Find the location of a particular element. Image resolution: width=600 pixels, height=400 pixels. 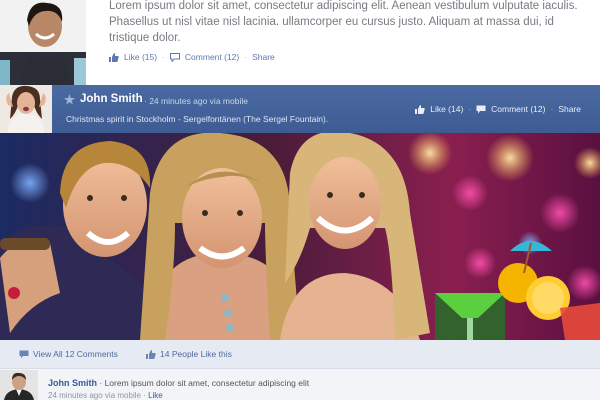

comment-timestamp: 24 minutes ago via mobile · is located at coordinates (97, 395).